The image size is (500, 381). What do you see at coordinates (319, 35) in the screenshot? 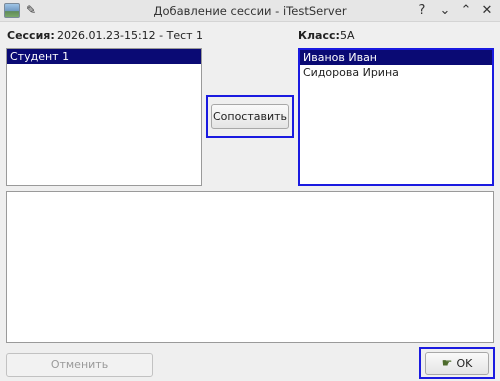
I see `class-label: Класс:` at bounding box center [319, 35].